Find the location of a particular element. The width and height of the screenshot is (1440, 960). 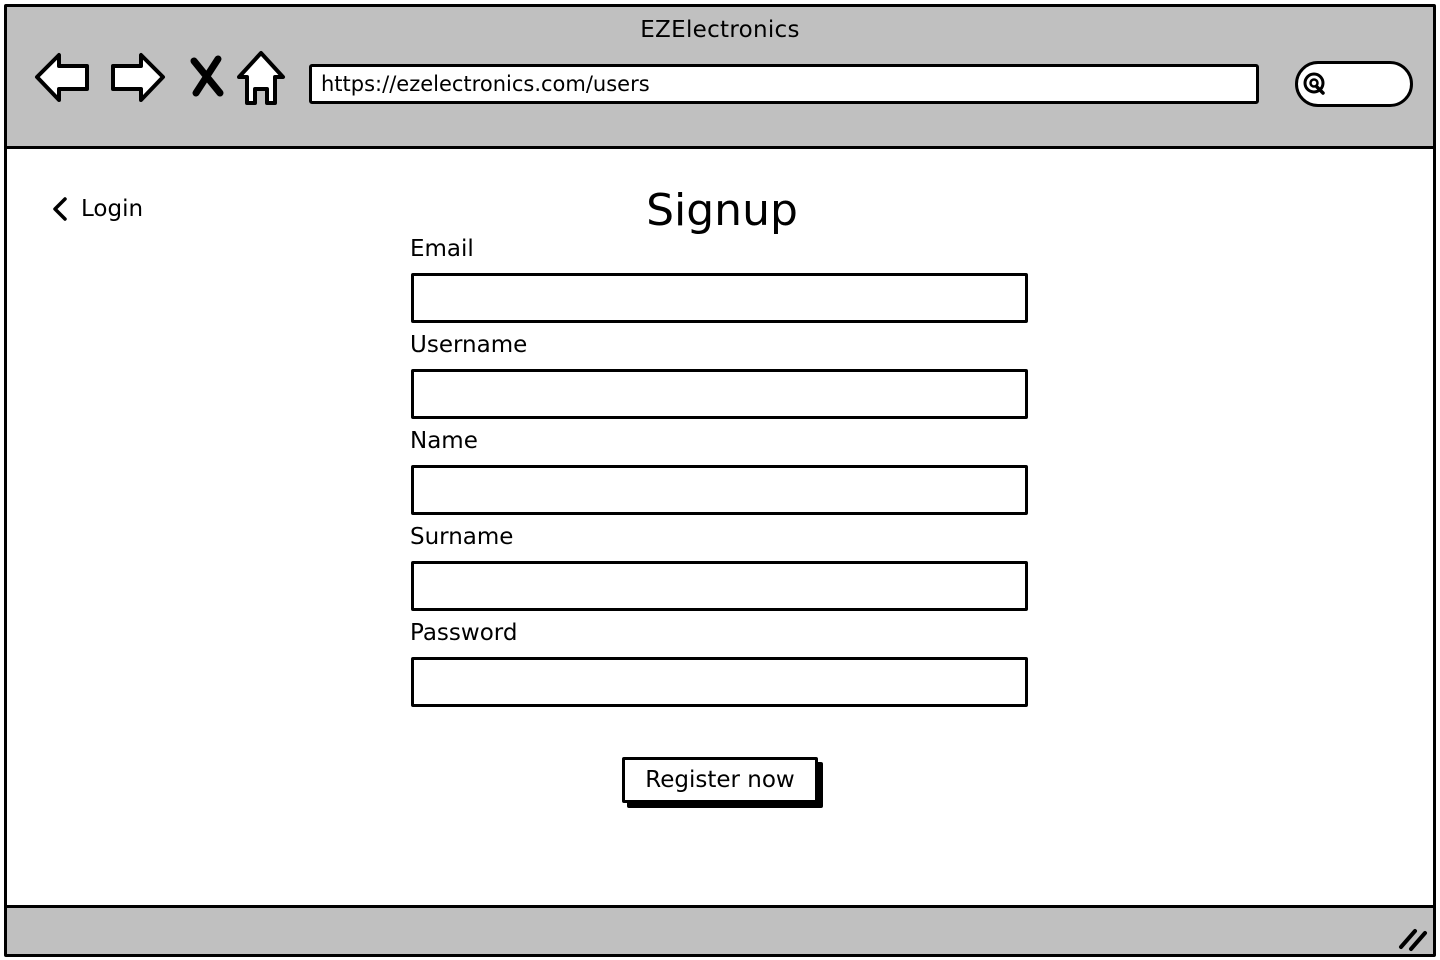

name-field is located at coordinates (719, 490).